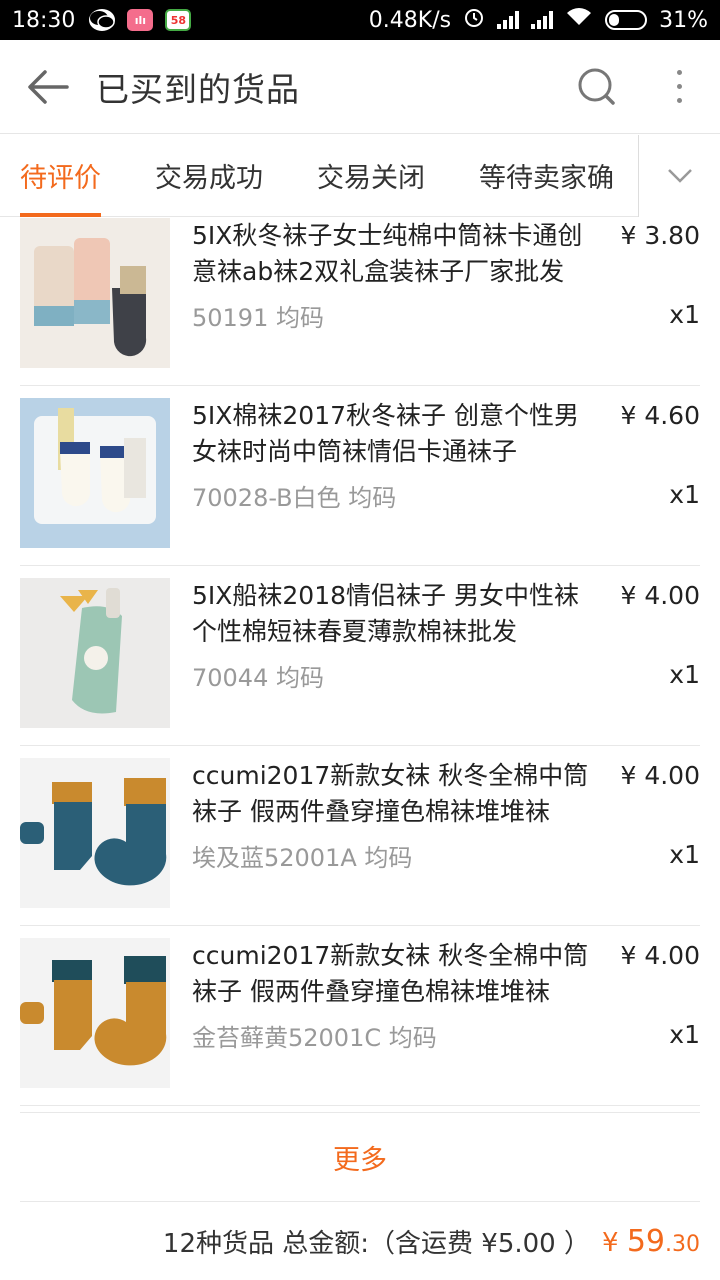 The width and height of the screenshot is (720, 1280). I want to click on chevron-down-icon, so click(679, 176).